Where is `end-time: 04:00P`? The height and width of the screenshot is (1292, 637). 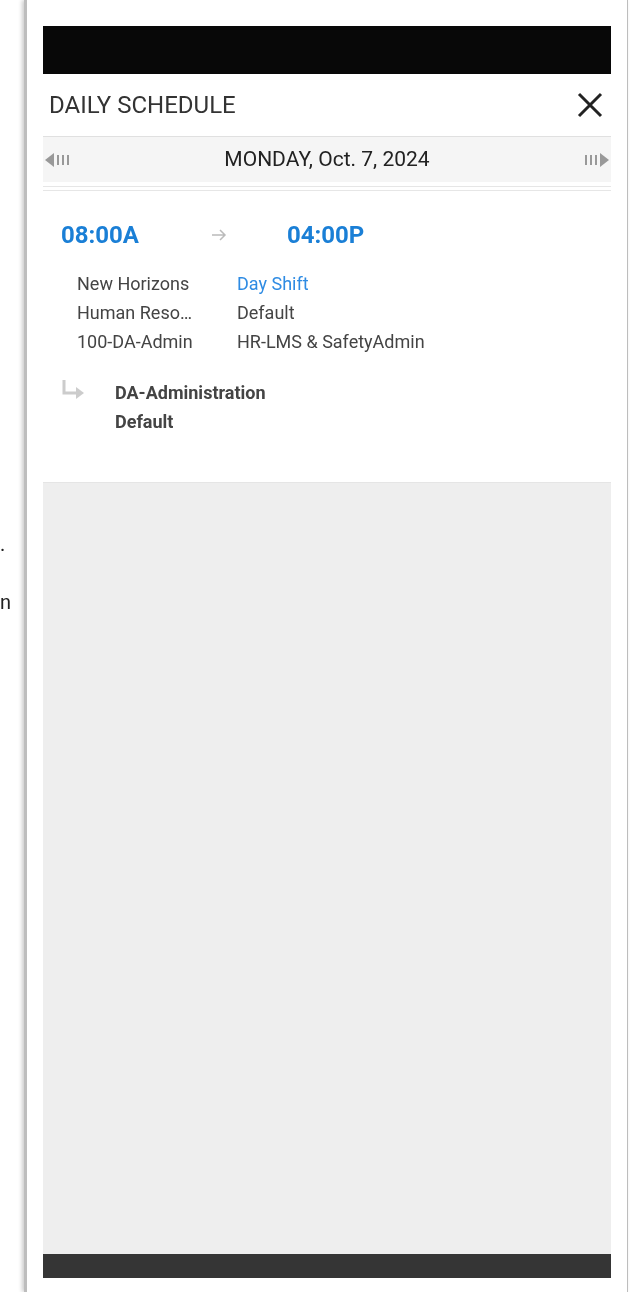 end-time: 04:00P is located at coordinates (326, 235).